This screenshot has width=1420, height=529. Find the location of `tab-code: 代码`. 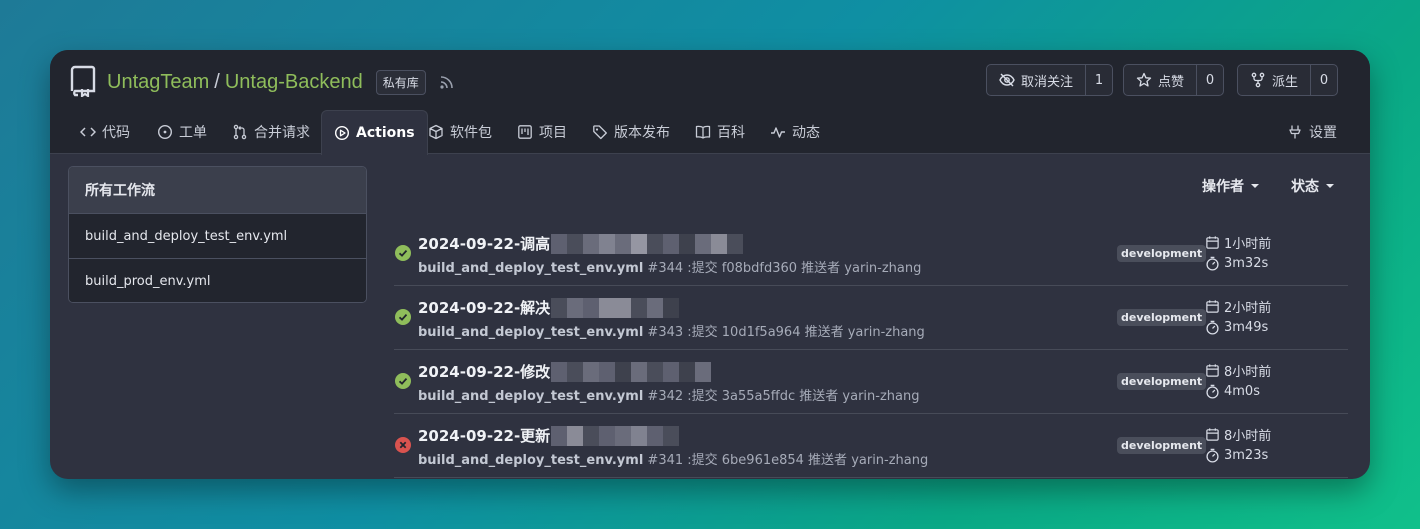

tab-code: 代码 is located at coordinates (105, 132).